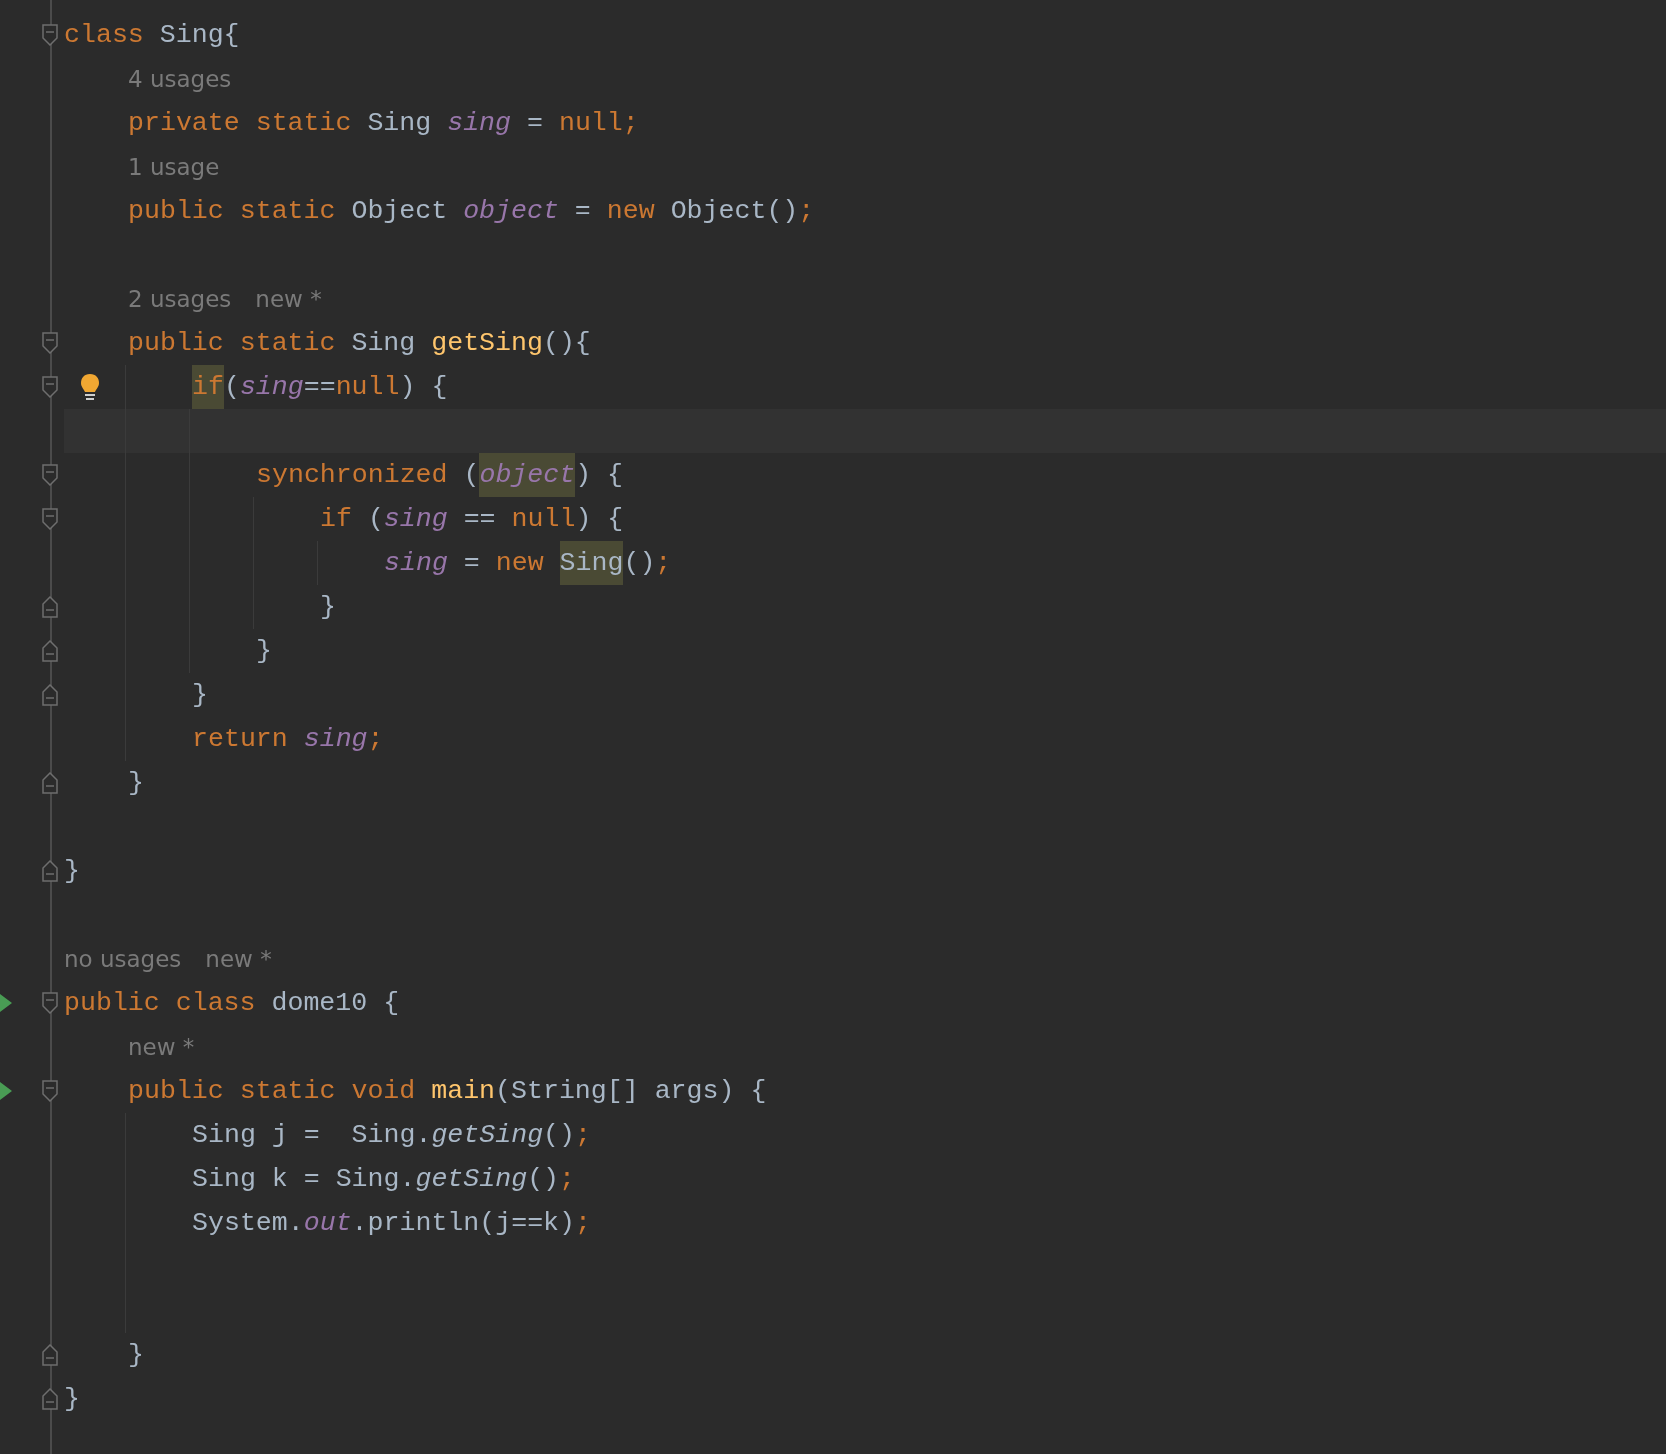 This screenshot has height=1454, width=1666. I want to click on code-token: Object, so click(399, 211).